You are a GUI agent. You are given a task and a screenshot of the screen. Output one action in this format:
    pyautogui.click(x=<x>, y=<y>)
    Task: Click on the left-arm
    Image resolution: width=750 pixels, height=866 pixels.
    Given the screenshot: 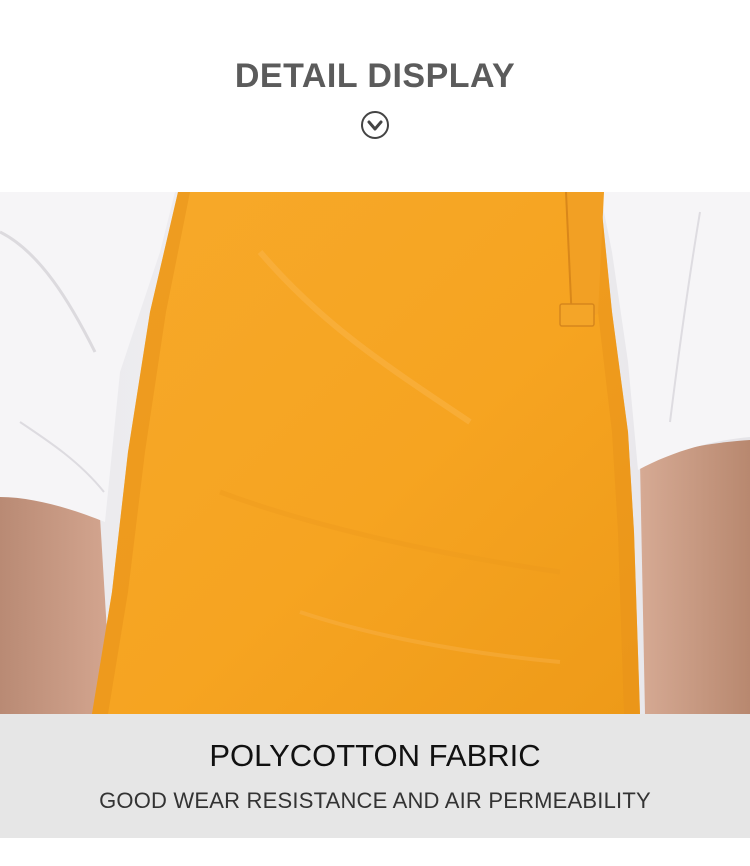 What is the action you would take?
    pyautogui.click(x=56, y=603)
    